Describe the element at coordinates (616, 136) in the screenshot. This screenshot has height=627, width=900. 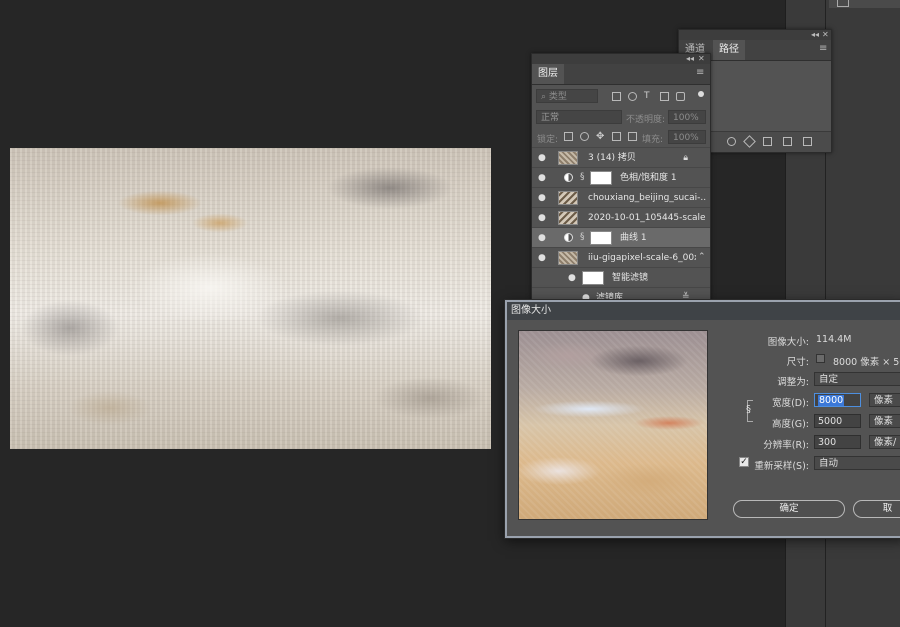
I see `lock-artboard-icon` at that location.